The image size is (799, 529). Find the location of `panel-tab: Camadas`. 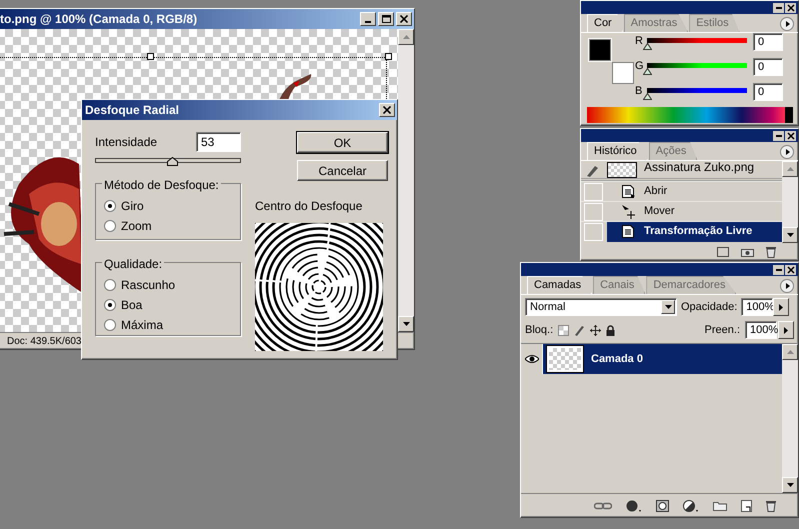

panel-tab: Camadas is located at coordinates (559, 285).